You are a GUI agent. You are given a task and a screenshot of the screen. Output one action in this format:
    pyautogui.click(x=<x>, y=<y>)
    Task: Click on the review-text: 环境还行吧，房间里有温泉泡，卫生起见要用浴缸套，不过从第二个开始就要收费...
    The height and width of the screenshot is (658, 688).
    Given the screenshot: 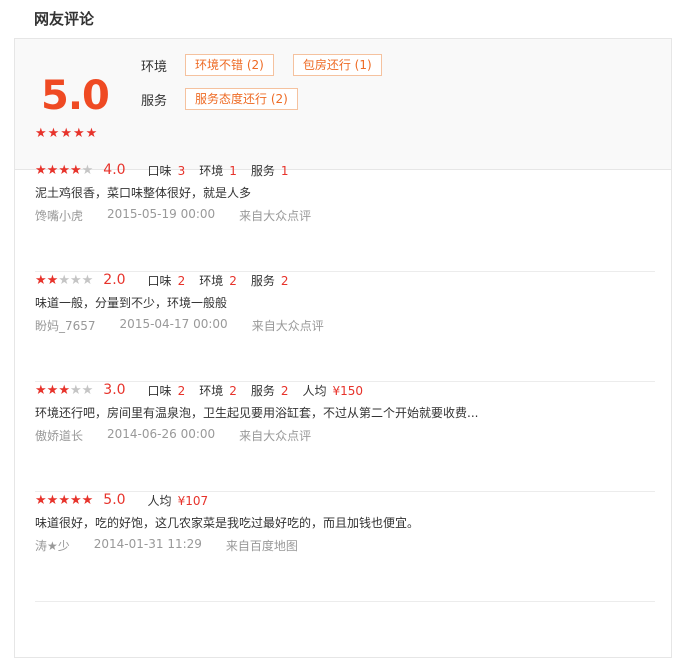 What is the action you would take?
    pyautogui.click(x=257, y=413)
    